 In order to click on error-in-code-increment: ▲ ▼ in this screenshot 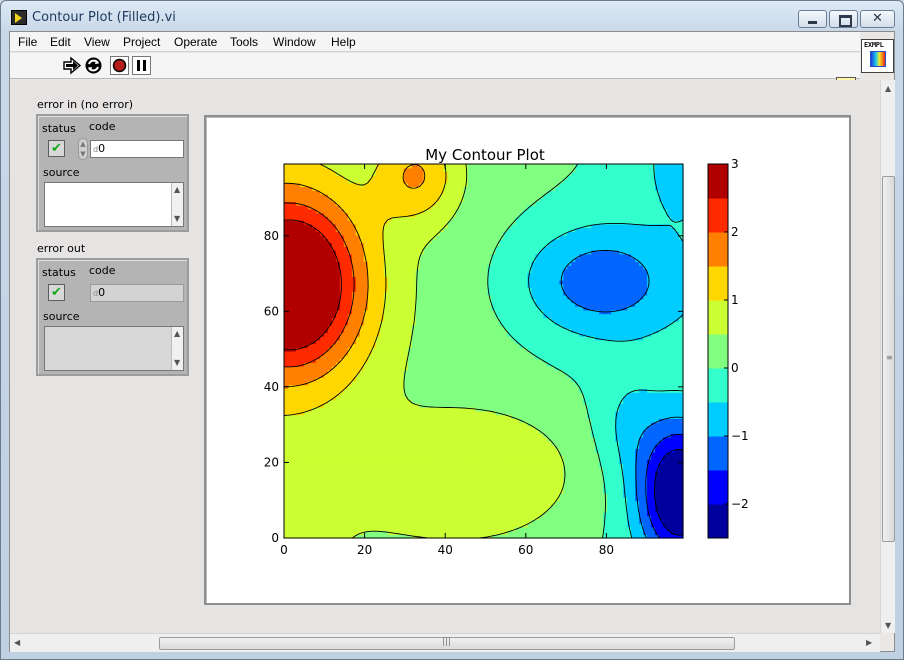, I will do `click(83, 149)`.